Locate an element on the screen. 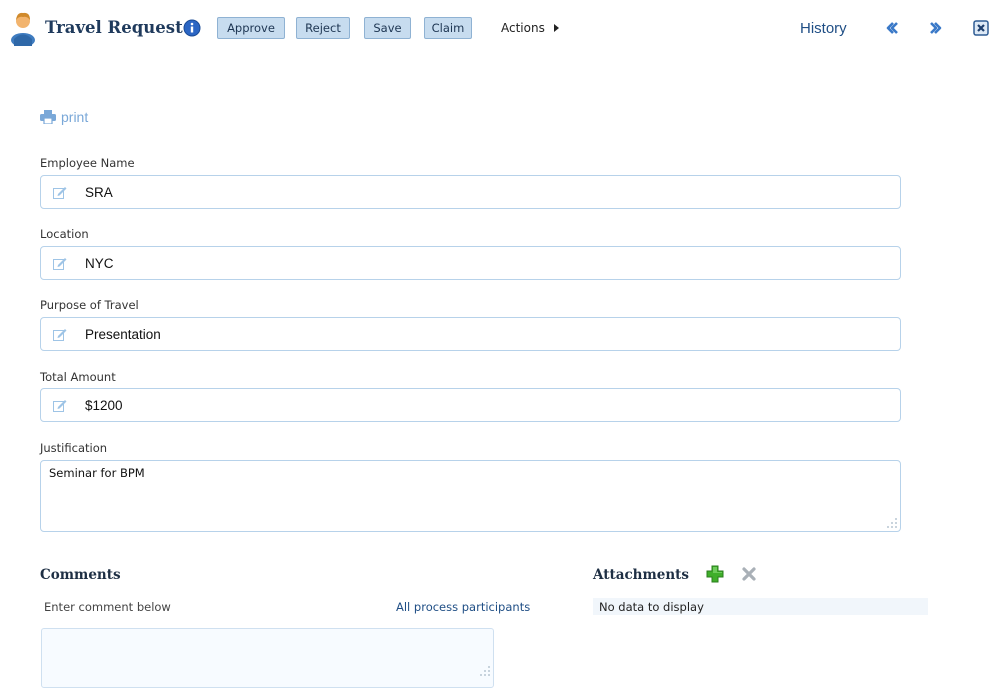 Image resolution: width=989 pixels, height=688 pixels. chevron-left-icon is located at coordinates (892, 28).